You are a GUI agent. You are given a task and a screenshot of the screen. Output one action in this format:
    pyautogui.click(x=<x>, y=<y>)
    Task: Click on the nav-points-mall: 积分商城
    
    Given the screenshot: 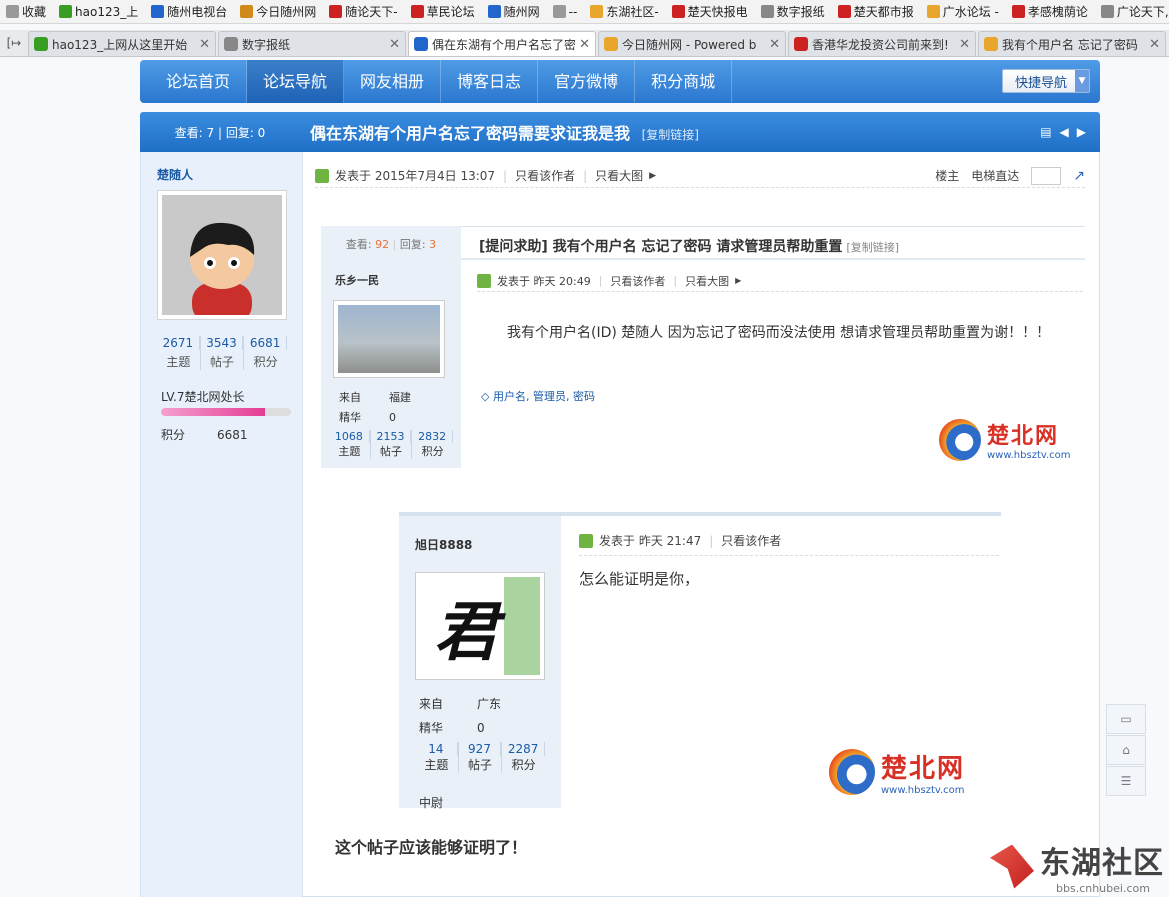 What is the action you would take?
    pyautogui.click(x=684, y=81)
    